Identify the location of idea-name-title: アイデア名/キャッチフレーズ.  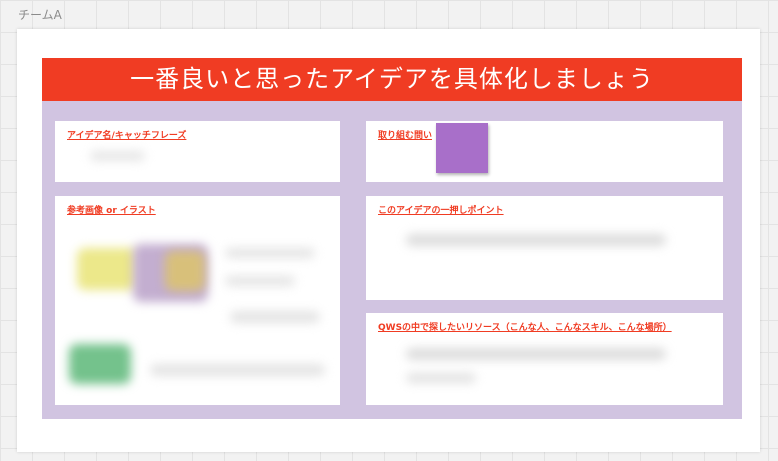
(127, 136).